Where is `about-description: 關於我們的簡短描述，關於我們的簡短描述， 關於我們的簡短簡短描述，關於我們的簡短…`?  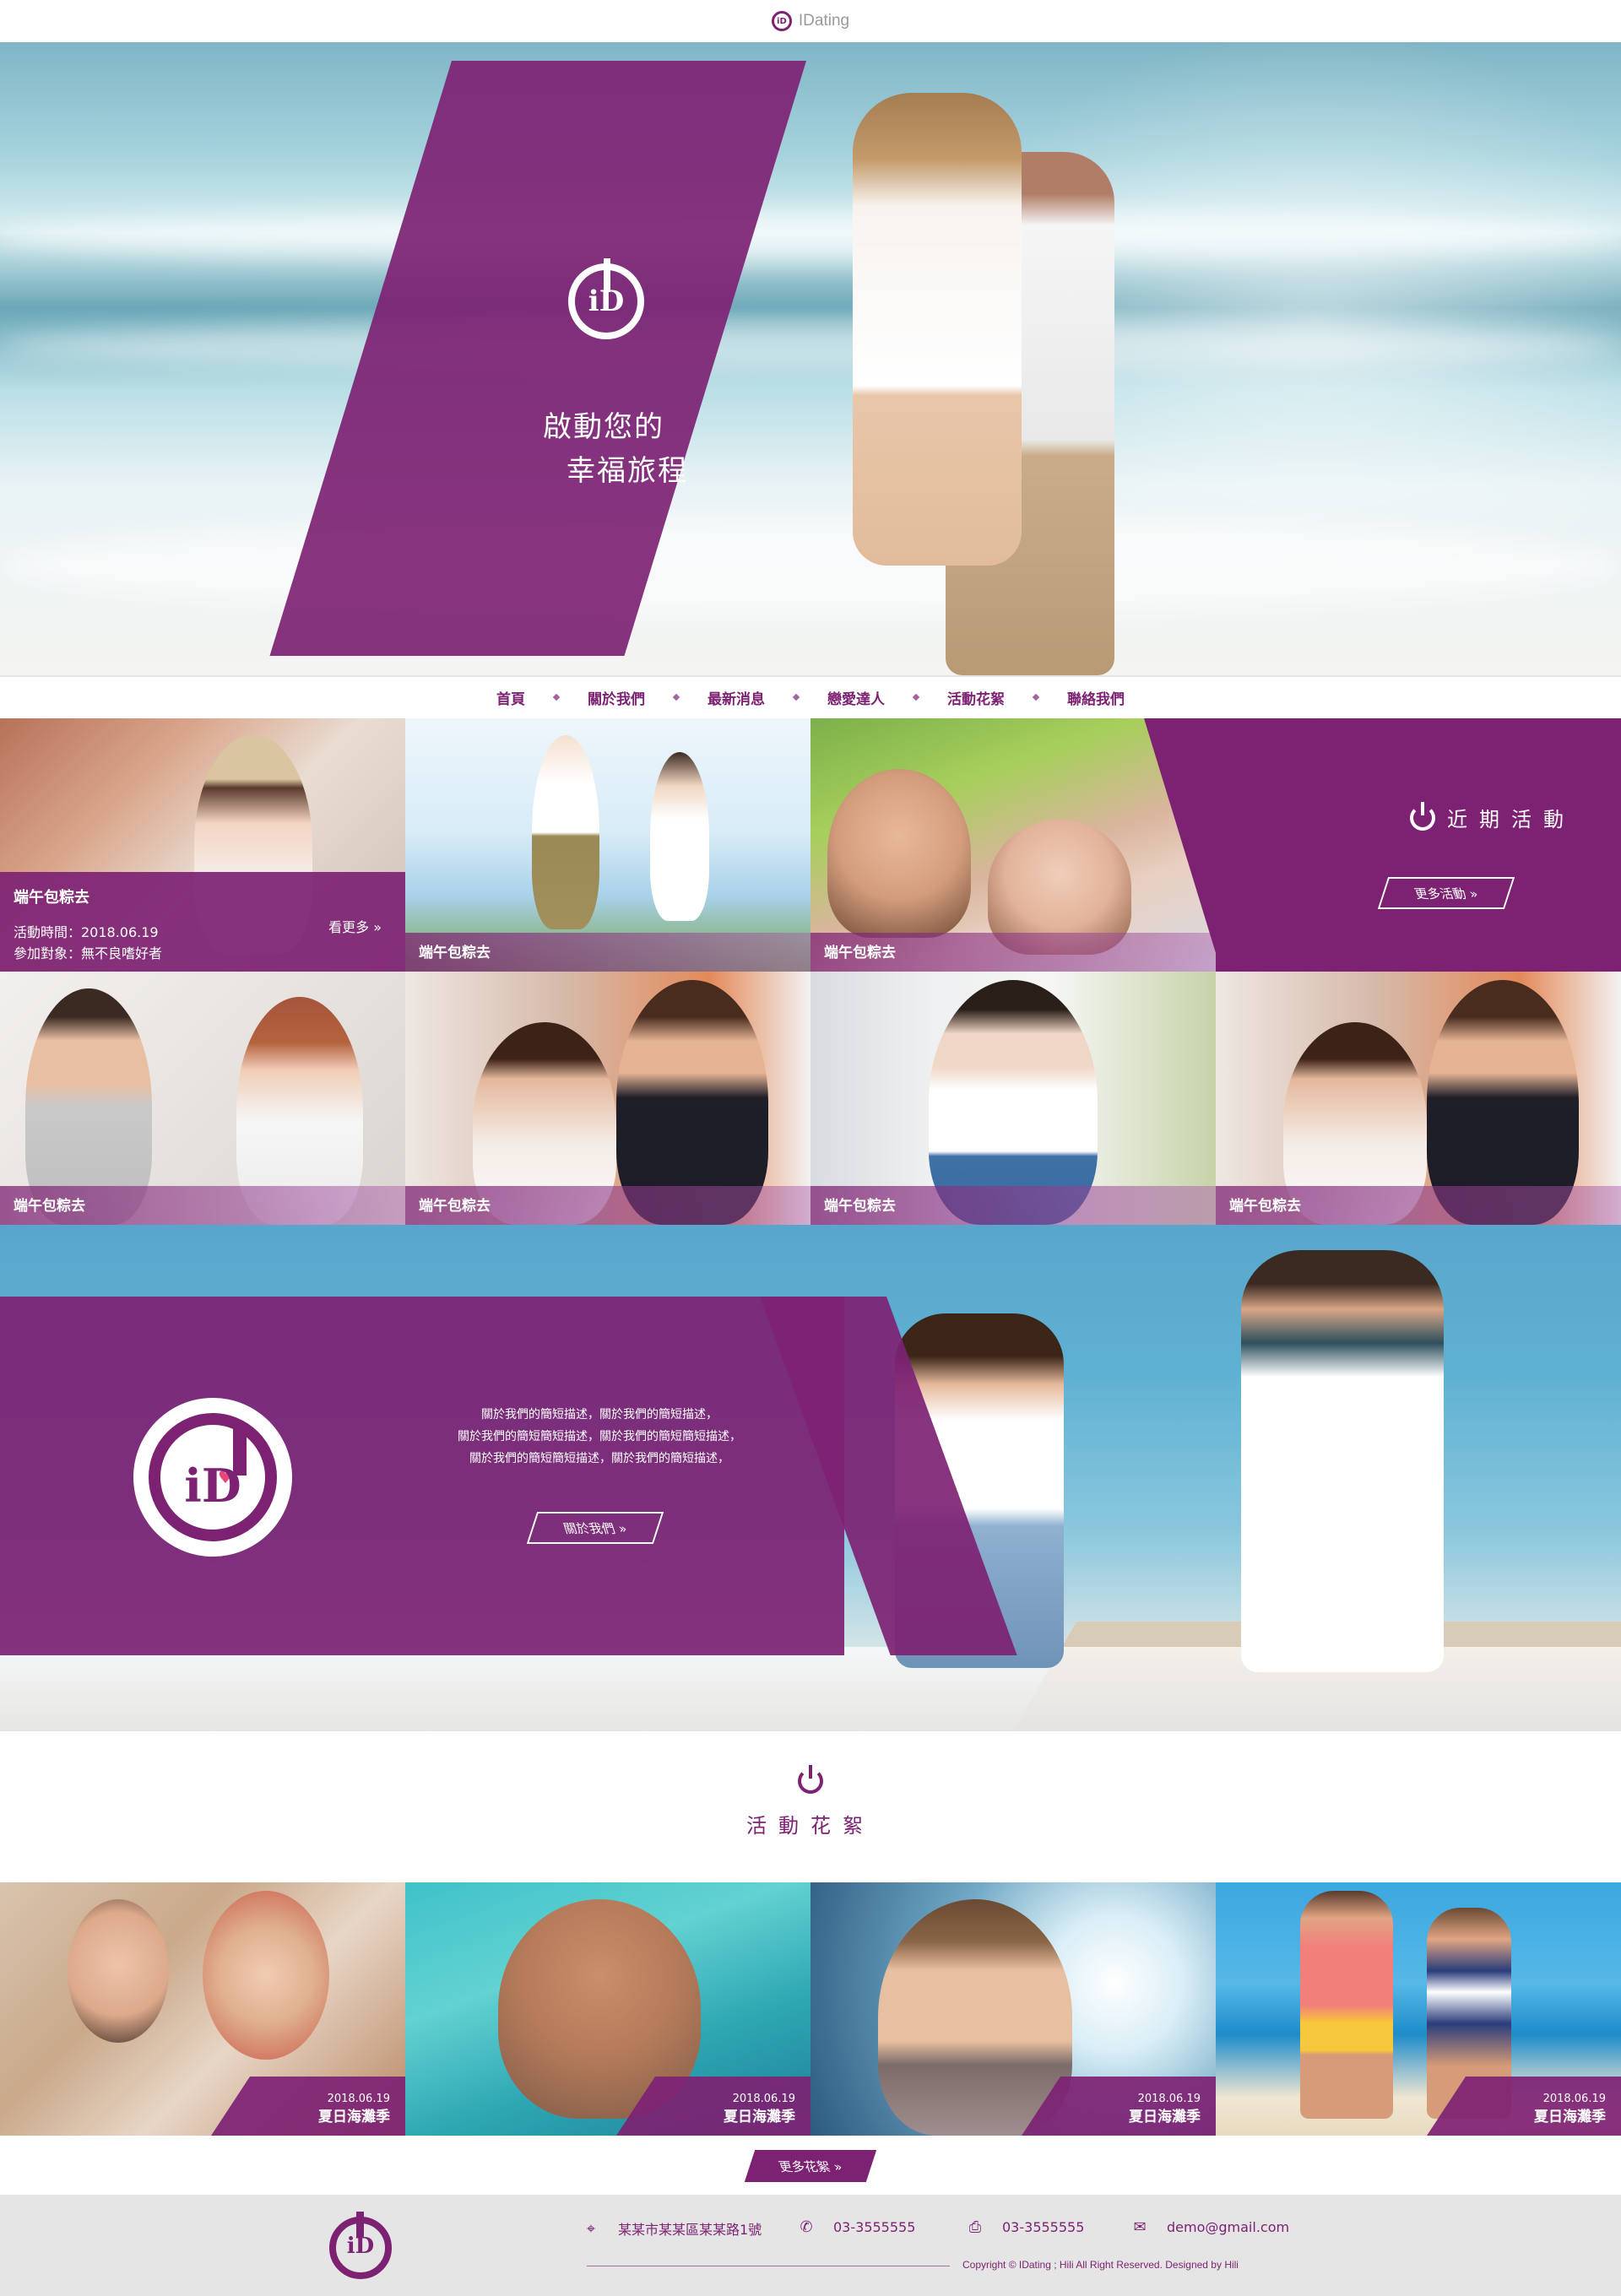 about-description: 關於我們的簡短描述，關於我們的簡短描述， 關於我們的簡短簡短描述，關於我們的簡短… is located at coordinates (599, 1437).